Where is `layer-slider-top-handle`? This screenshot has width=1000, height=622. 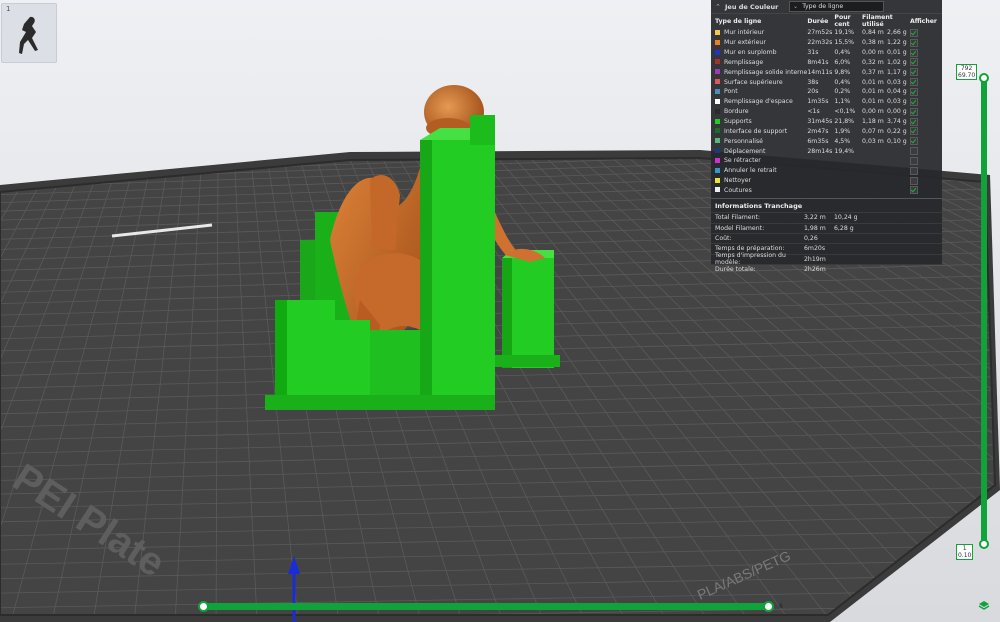
layer-slider-top-handle is located at coordinates (984, 78).